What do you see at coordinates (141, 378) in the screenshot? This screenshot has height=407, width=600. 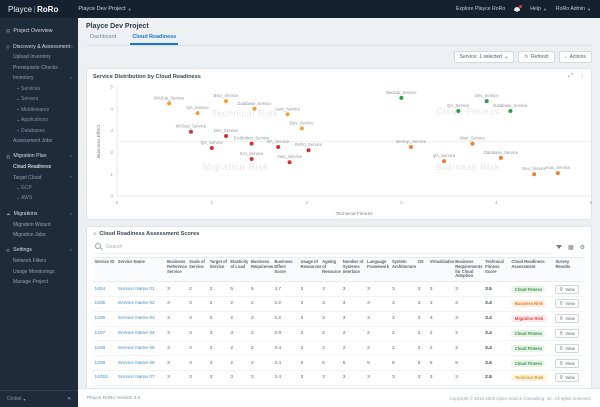 I see `cell-service-name: Service Name 07` at bounding box center [141, 378].